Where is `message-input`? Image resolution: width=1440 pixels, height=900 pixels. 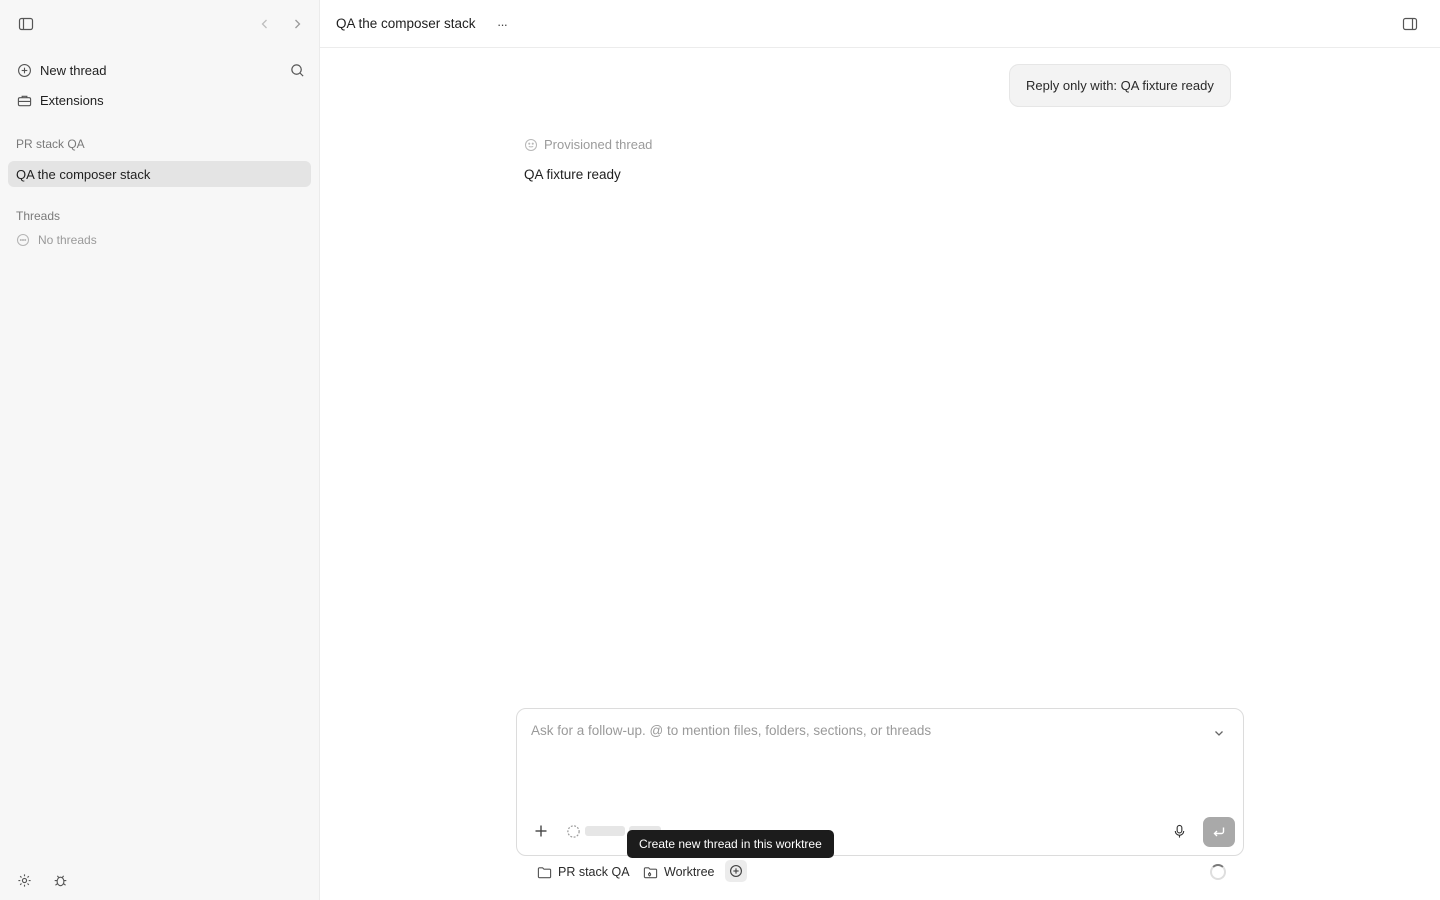
message-input is located at coordinates (861, 753).